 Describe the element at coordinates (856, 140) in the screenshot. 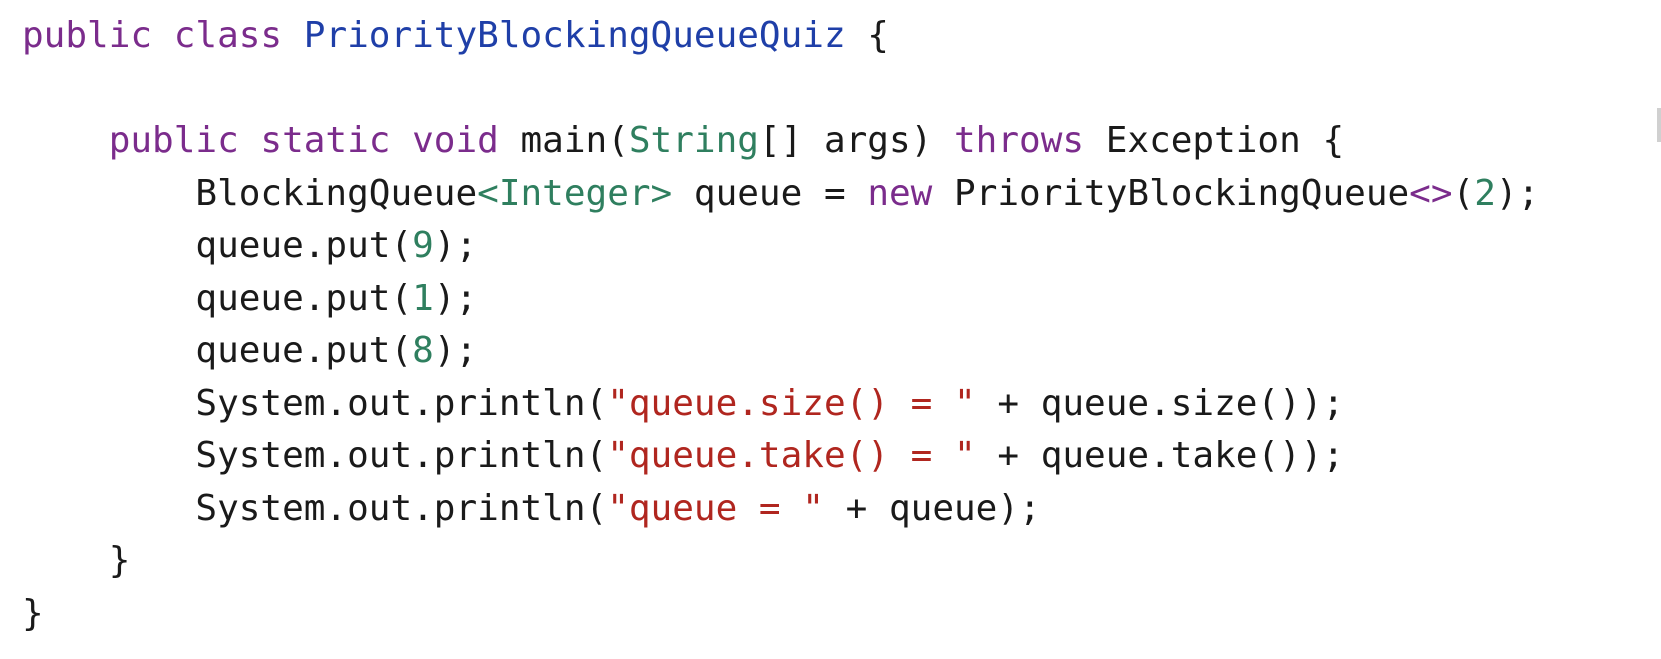

I see `code-token-plain: [] args)` at that location.